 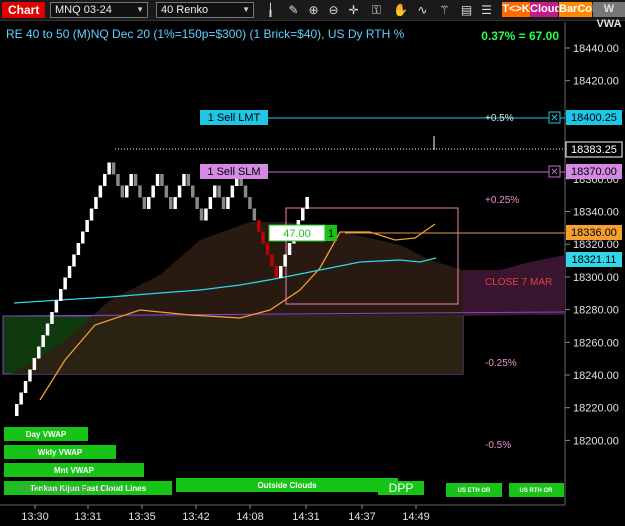 I want to click on position-qty: 1, so click(x=331, y=234).